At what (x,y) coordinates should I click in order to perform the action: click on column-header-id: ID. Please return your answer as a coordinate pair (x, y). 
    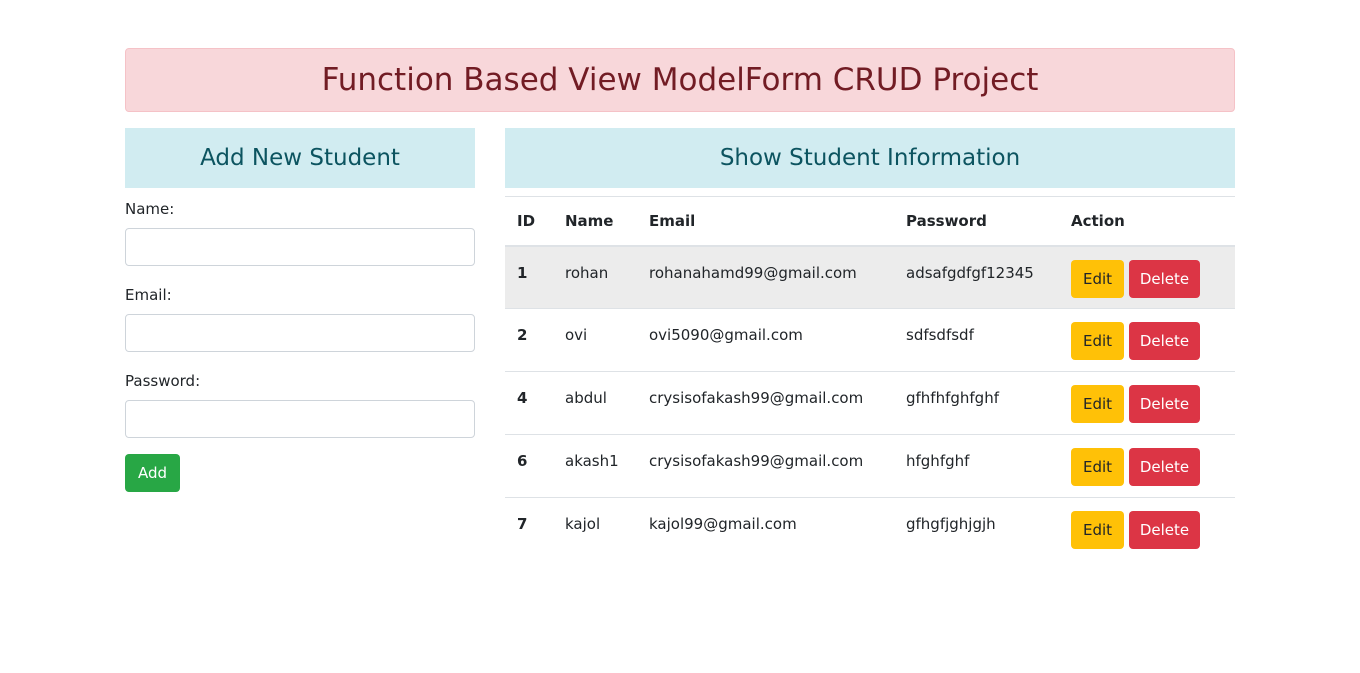
    Looking at the image, I should click on (529, 221).